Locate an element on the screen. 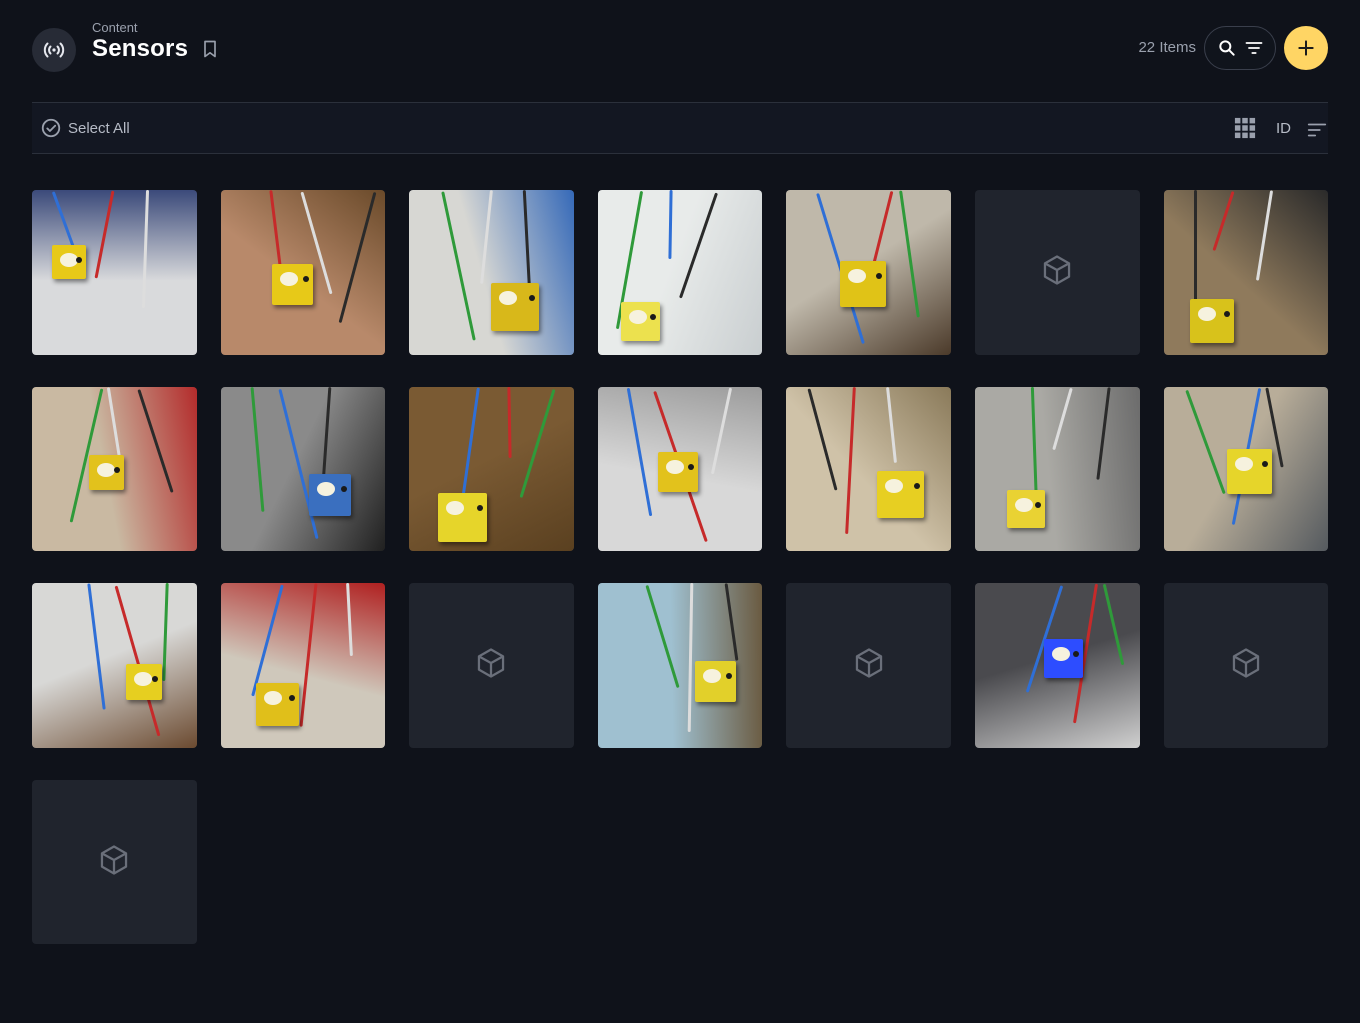 This screenshot has height=1023, width=1360. grid-view-icon is located at coordinates (1245, 130).